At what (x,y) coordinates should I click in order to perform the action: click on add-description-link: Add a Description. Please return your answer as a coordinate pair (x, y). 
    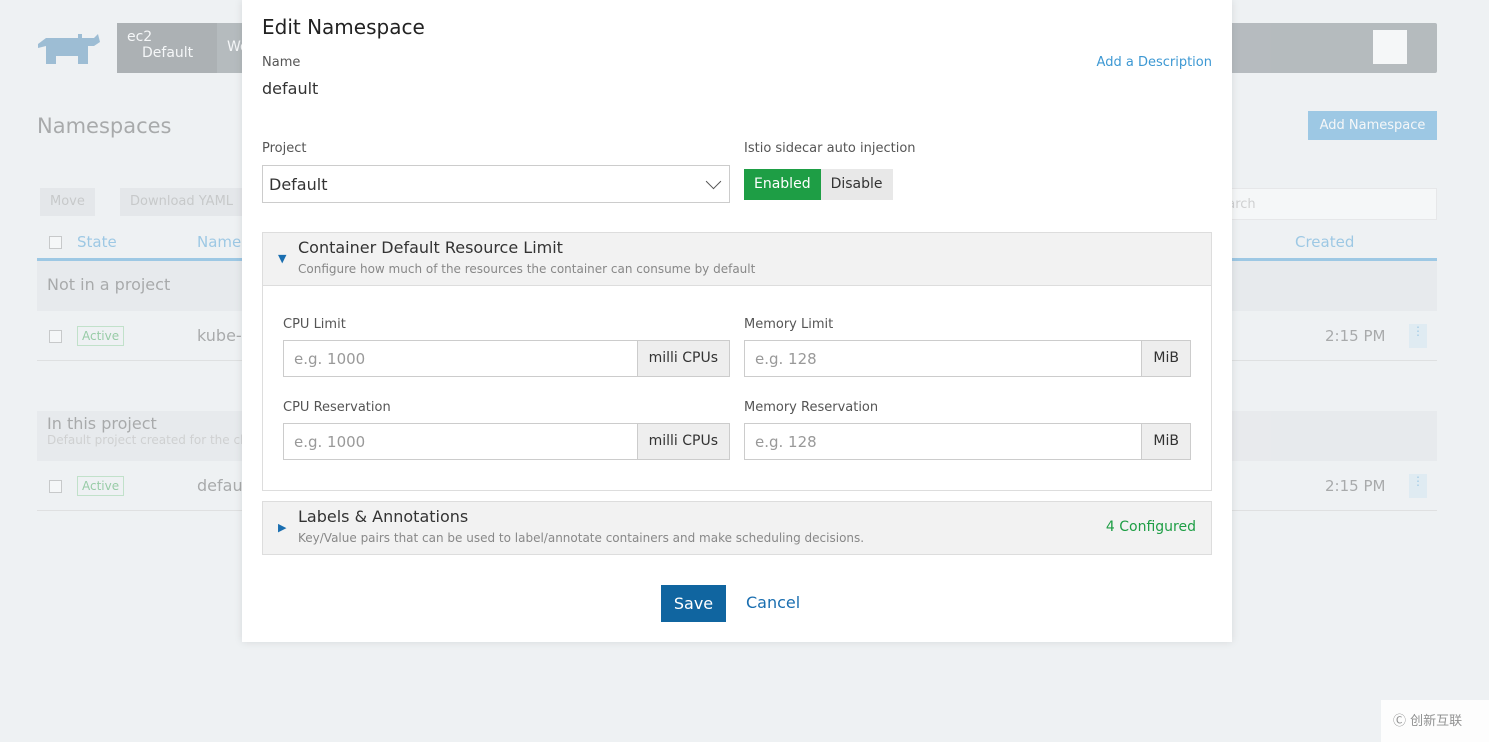
    Looking at the image, I should click on (1154, 62).